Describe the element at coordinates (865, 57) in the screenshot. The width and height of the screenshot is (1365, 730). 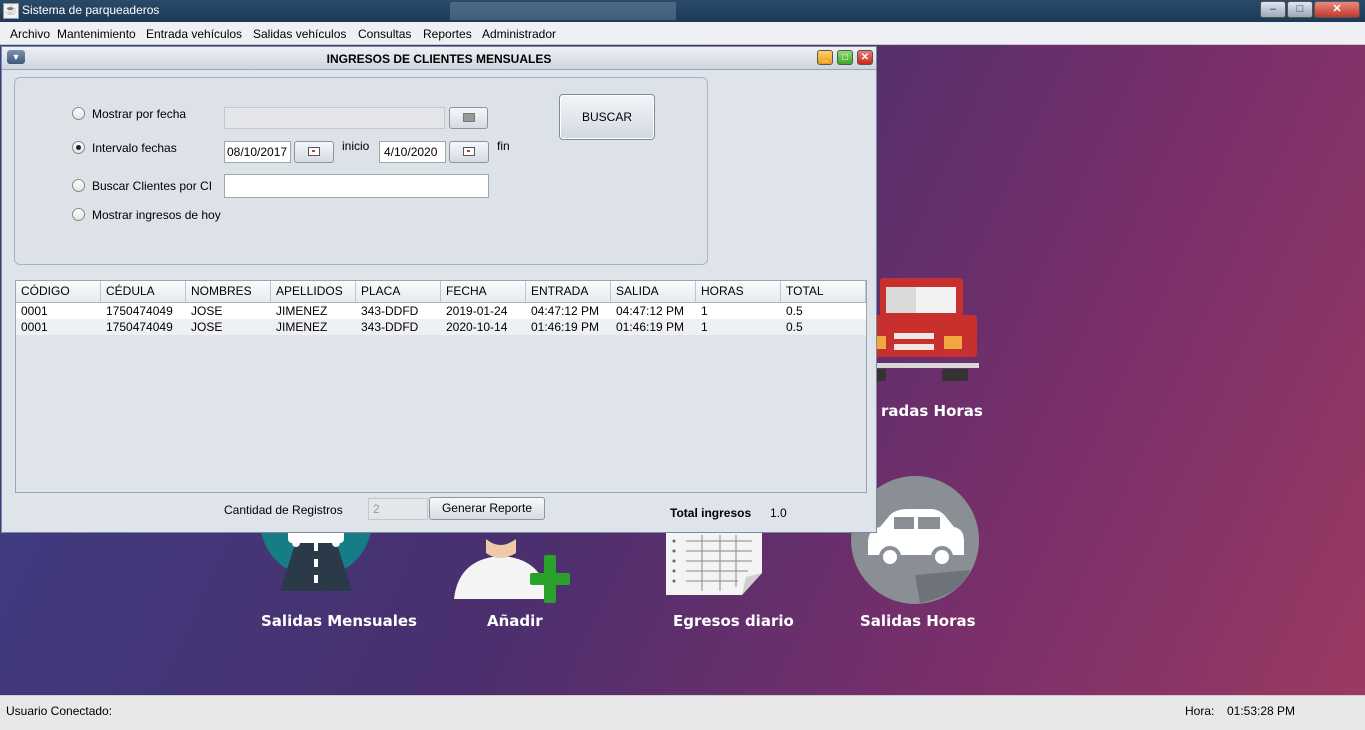
I see `dialog-close-button: ✕` at that location.